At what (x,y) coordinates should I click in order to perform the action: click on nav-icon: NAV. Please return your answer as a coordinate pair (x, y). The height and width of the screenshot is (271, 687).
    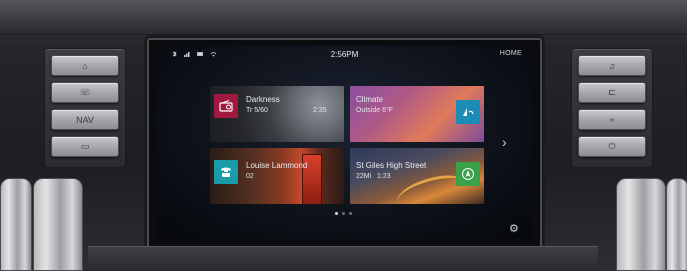
    Looking at the image, I should click on (85, 119).